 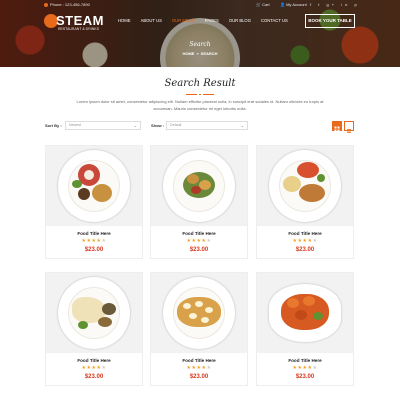 I want to click on social-links: f t g+ in p, so click(x=335, y=4).